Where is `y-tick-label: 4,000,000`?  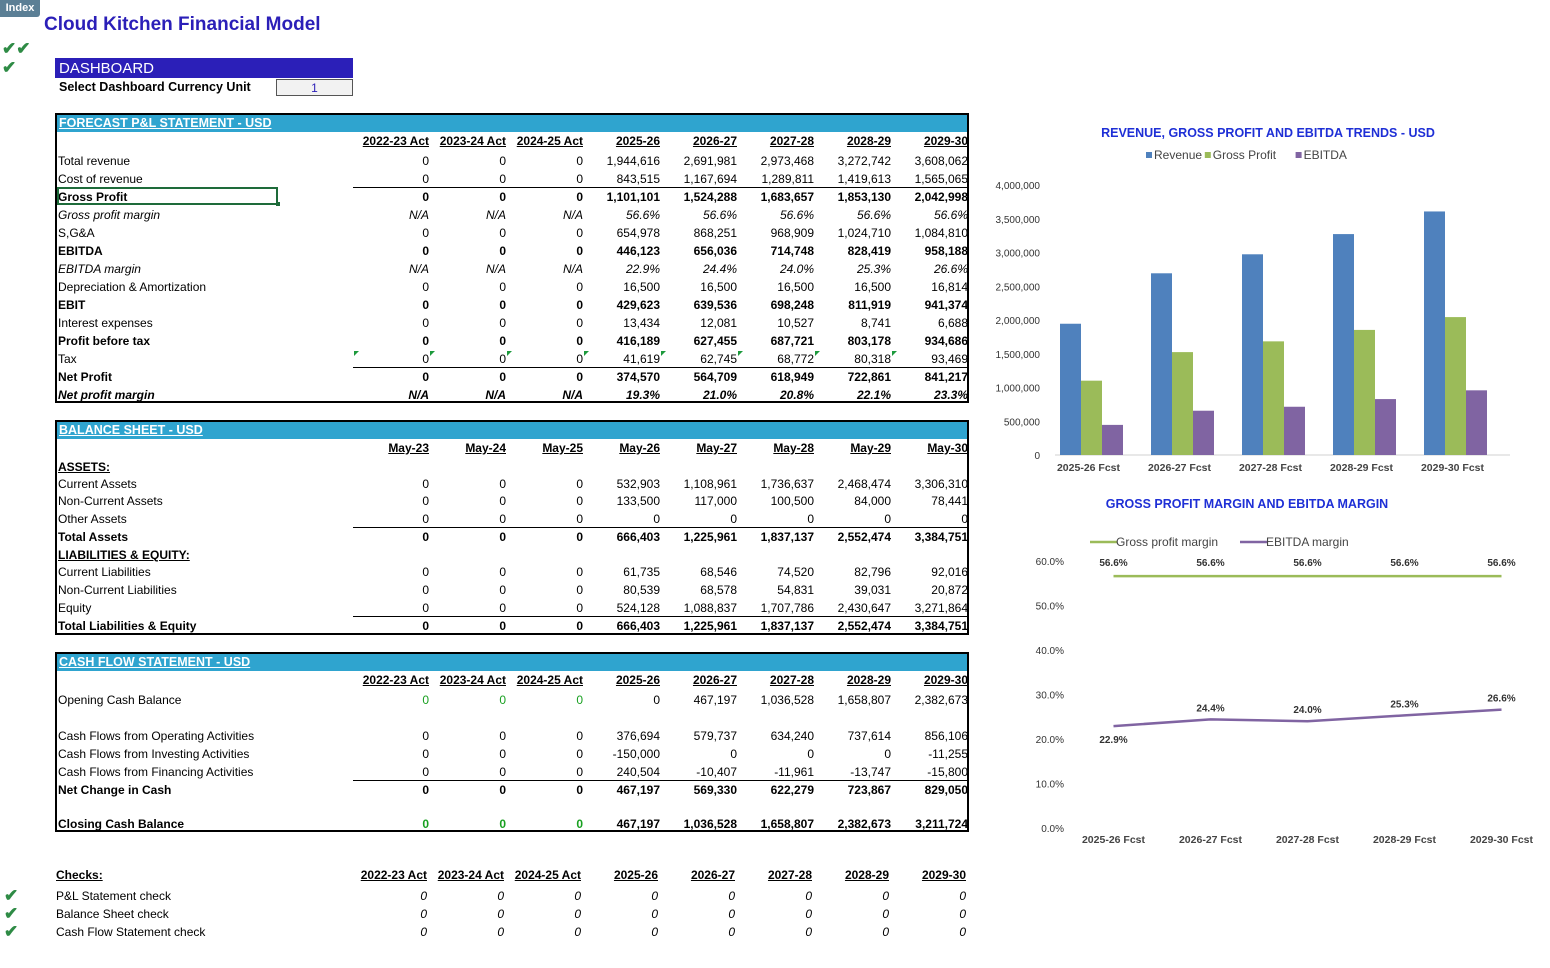
y-tick-label: 4,000,000 is located at coordinates (1018, 186).